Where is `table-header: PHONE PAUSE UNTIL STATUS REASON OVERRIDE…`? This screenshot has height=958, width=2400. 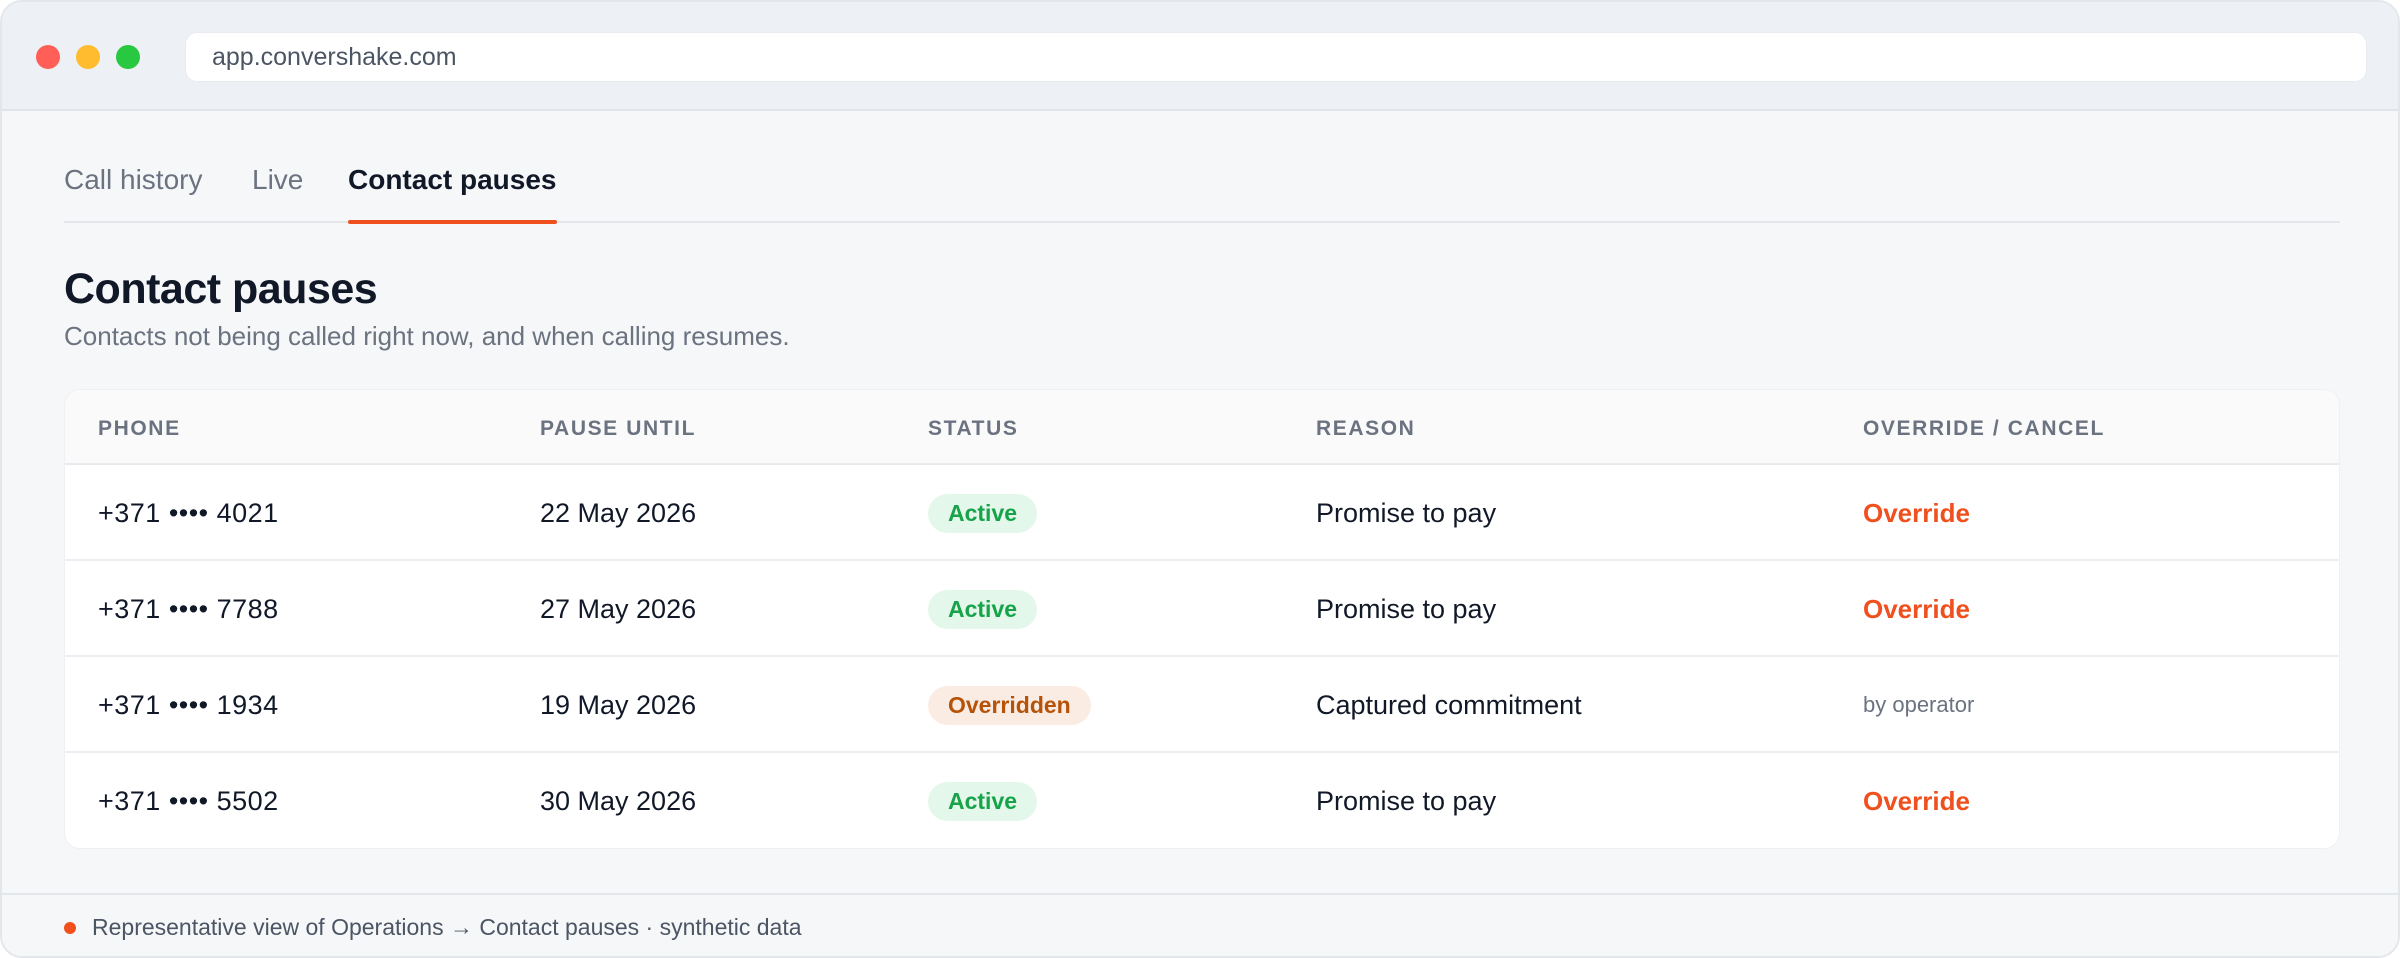
table-header: PHONE PAUSE UNTIL STATUS REASON OVERRIDE… is located at coordinates (1202, 427).